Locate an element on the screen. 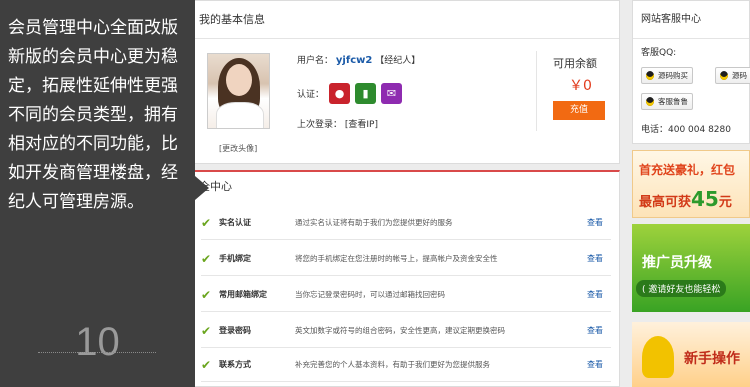  table-row: ✔ 手机绑定 将您的手机绑定在您注册时的帐号上，提高帐户及资金安全性 查看 is located at coordinates (406, 259).